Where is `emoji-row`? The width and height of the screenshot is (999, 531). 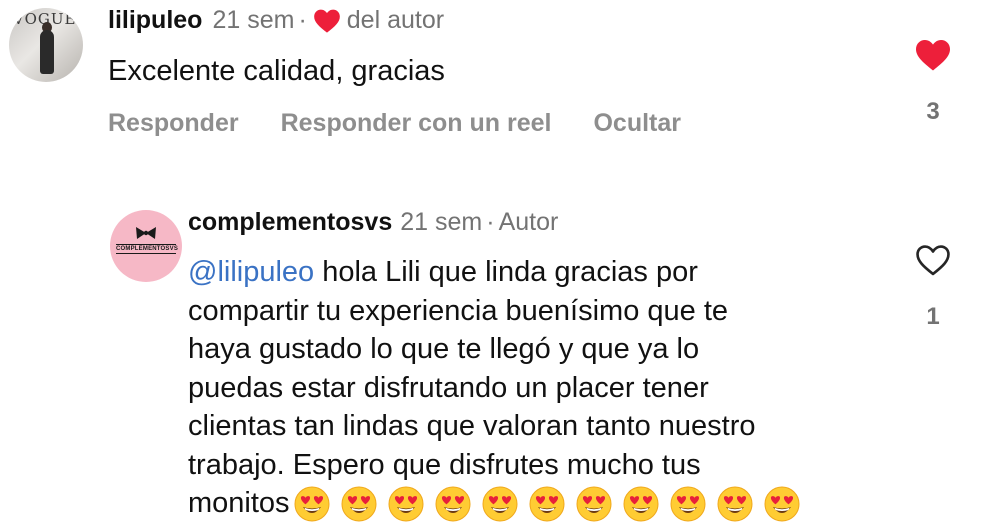 emoji-row is located at coordinates (552, 504).